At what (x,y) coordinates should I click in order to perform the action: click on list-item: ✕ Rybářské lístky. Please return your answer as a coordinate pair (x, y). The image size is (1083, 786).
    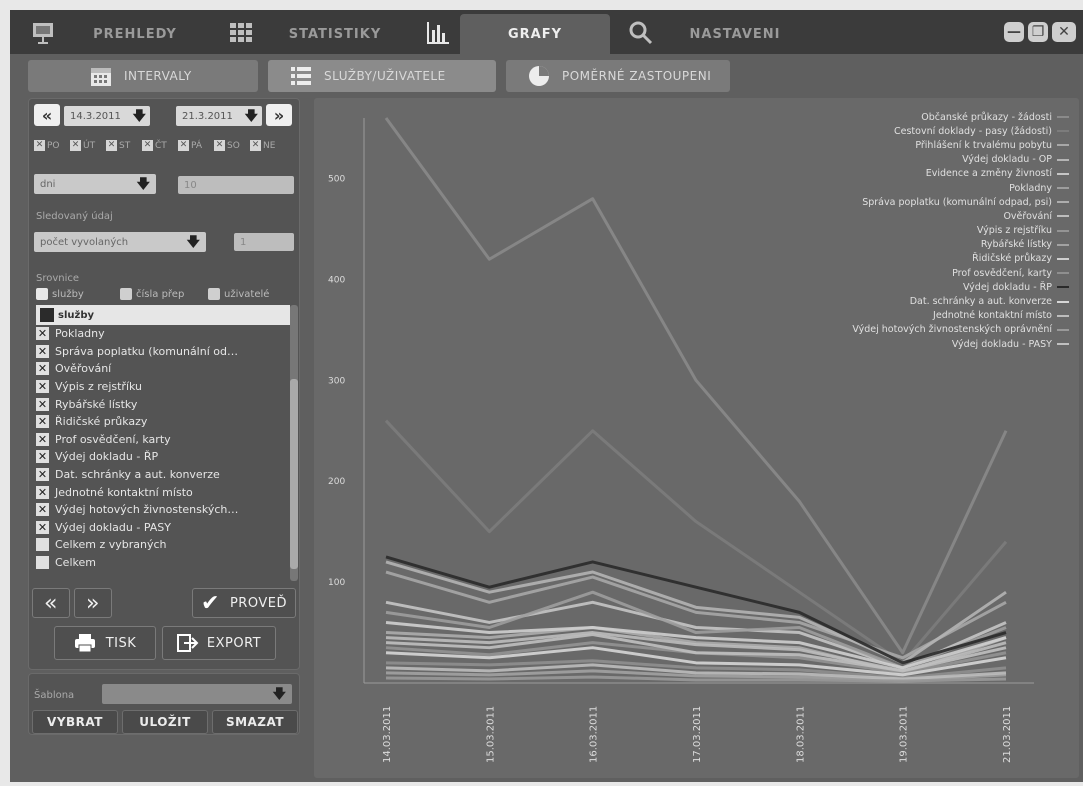
    Looking at the image, I should click on (163, 404).